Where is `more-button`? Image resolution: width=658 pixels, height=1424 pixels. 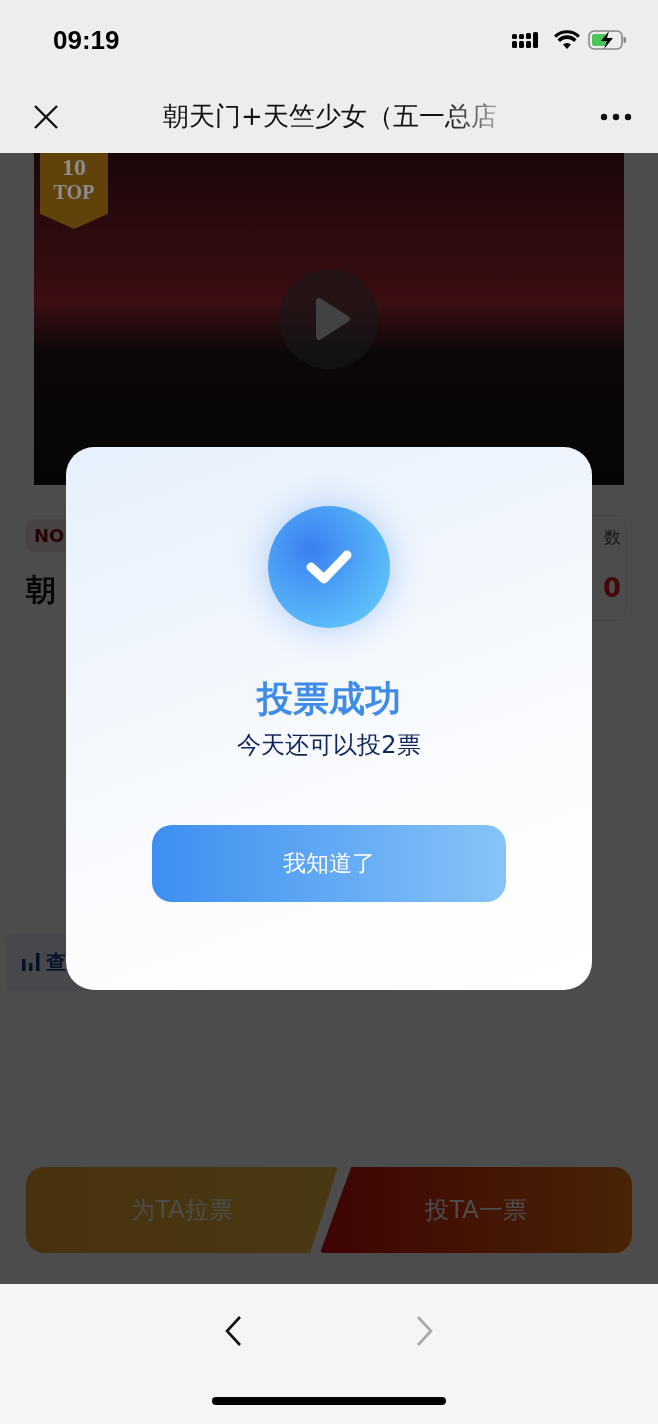 more-button is located at coordinates (616, 116).